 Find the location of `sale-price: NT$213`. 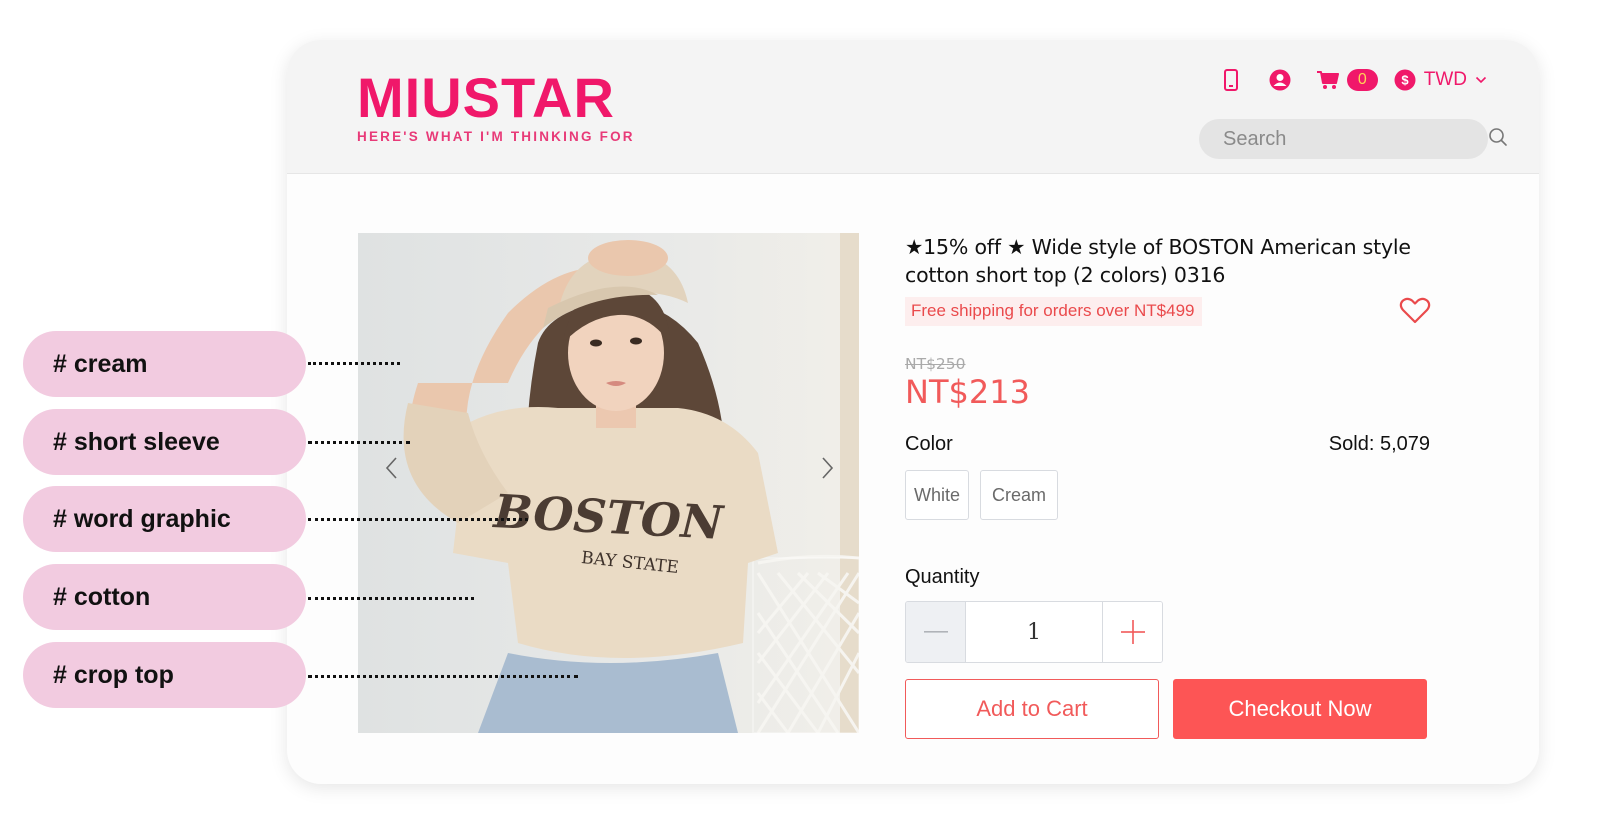

sale-price: NT$213 is located at coordinates (967, 392).